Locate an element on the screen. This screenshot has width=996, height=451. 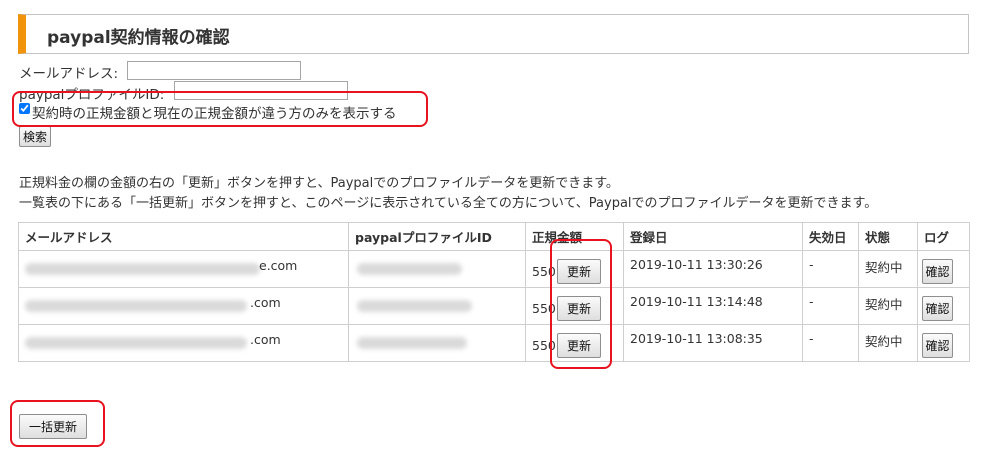
profile-id-search-input is located at coordinates (261, 90).